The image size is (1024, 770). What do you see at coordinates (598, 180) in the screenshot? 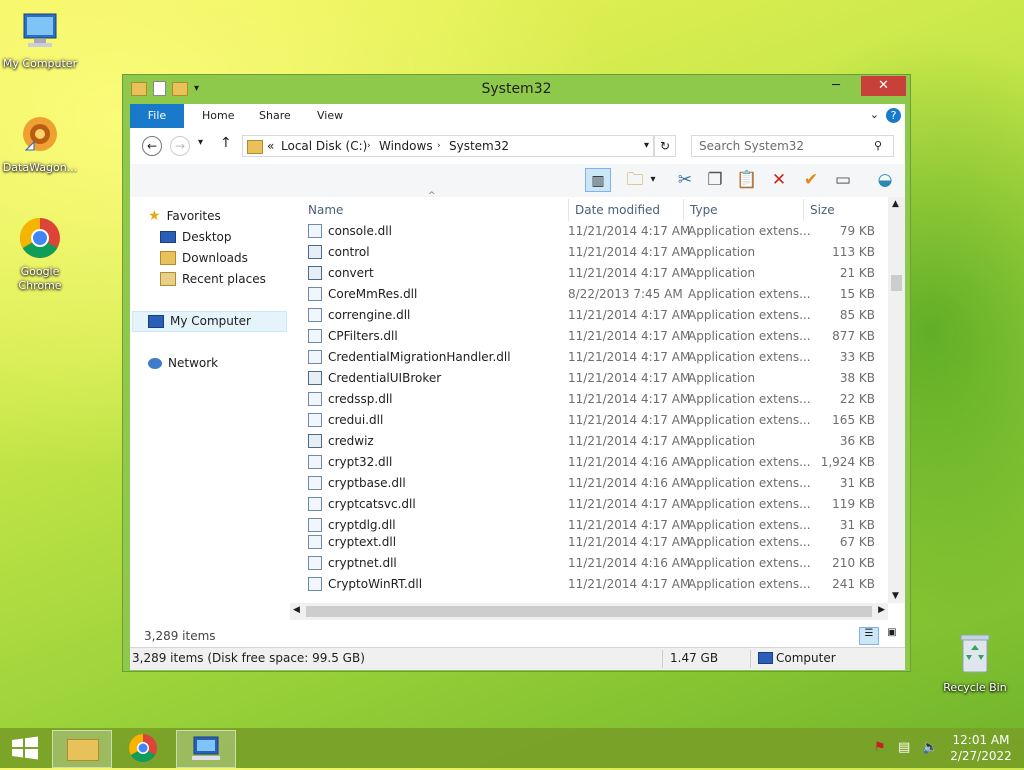
I see `preview-pane-button: ▥` at bounding box center [598, 180].